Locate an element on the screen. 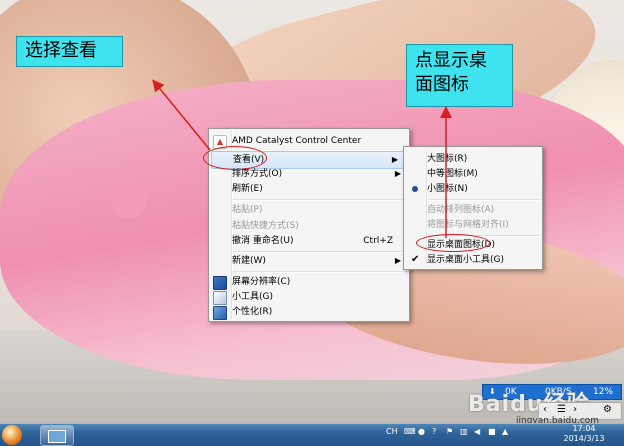 This screenshot has width=624, height=446. menu-item-screen-resolution: 屏幕分辨率(C) is located at coordinates (309, 282).